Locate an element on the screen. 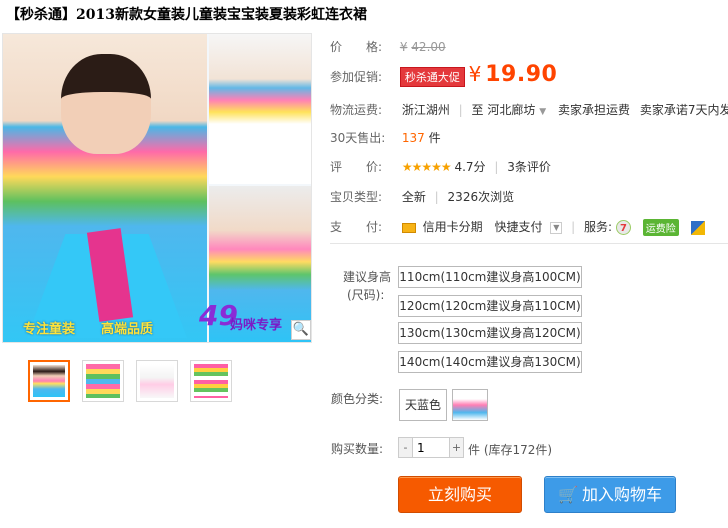 This screenshot has height=528, width=728. promo-text-left: 专注童装 is located at coordinates (49, 329).